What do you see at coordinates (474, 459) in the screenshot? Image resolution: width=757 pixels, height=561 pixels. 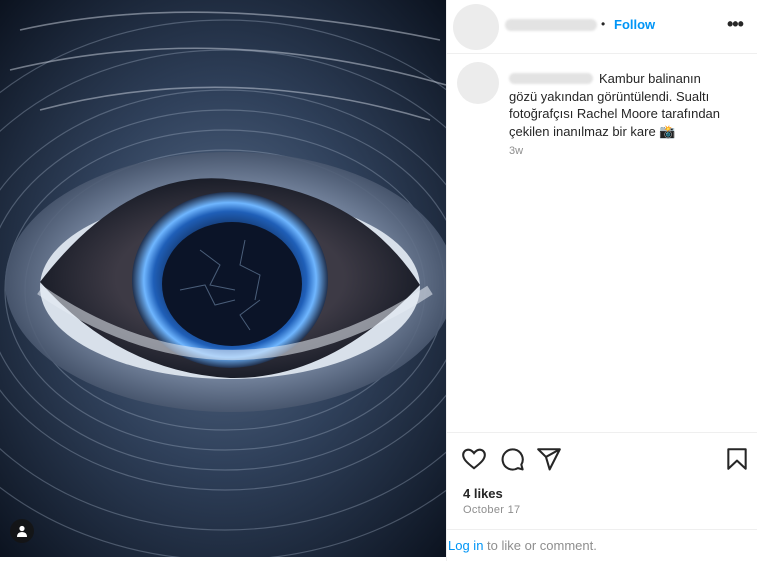 I see `heart-icon` at bounding box center [474, 459].